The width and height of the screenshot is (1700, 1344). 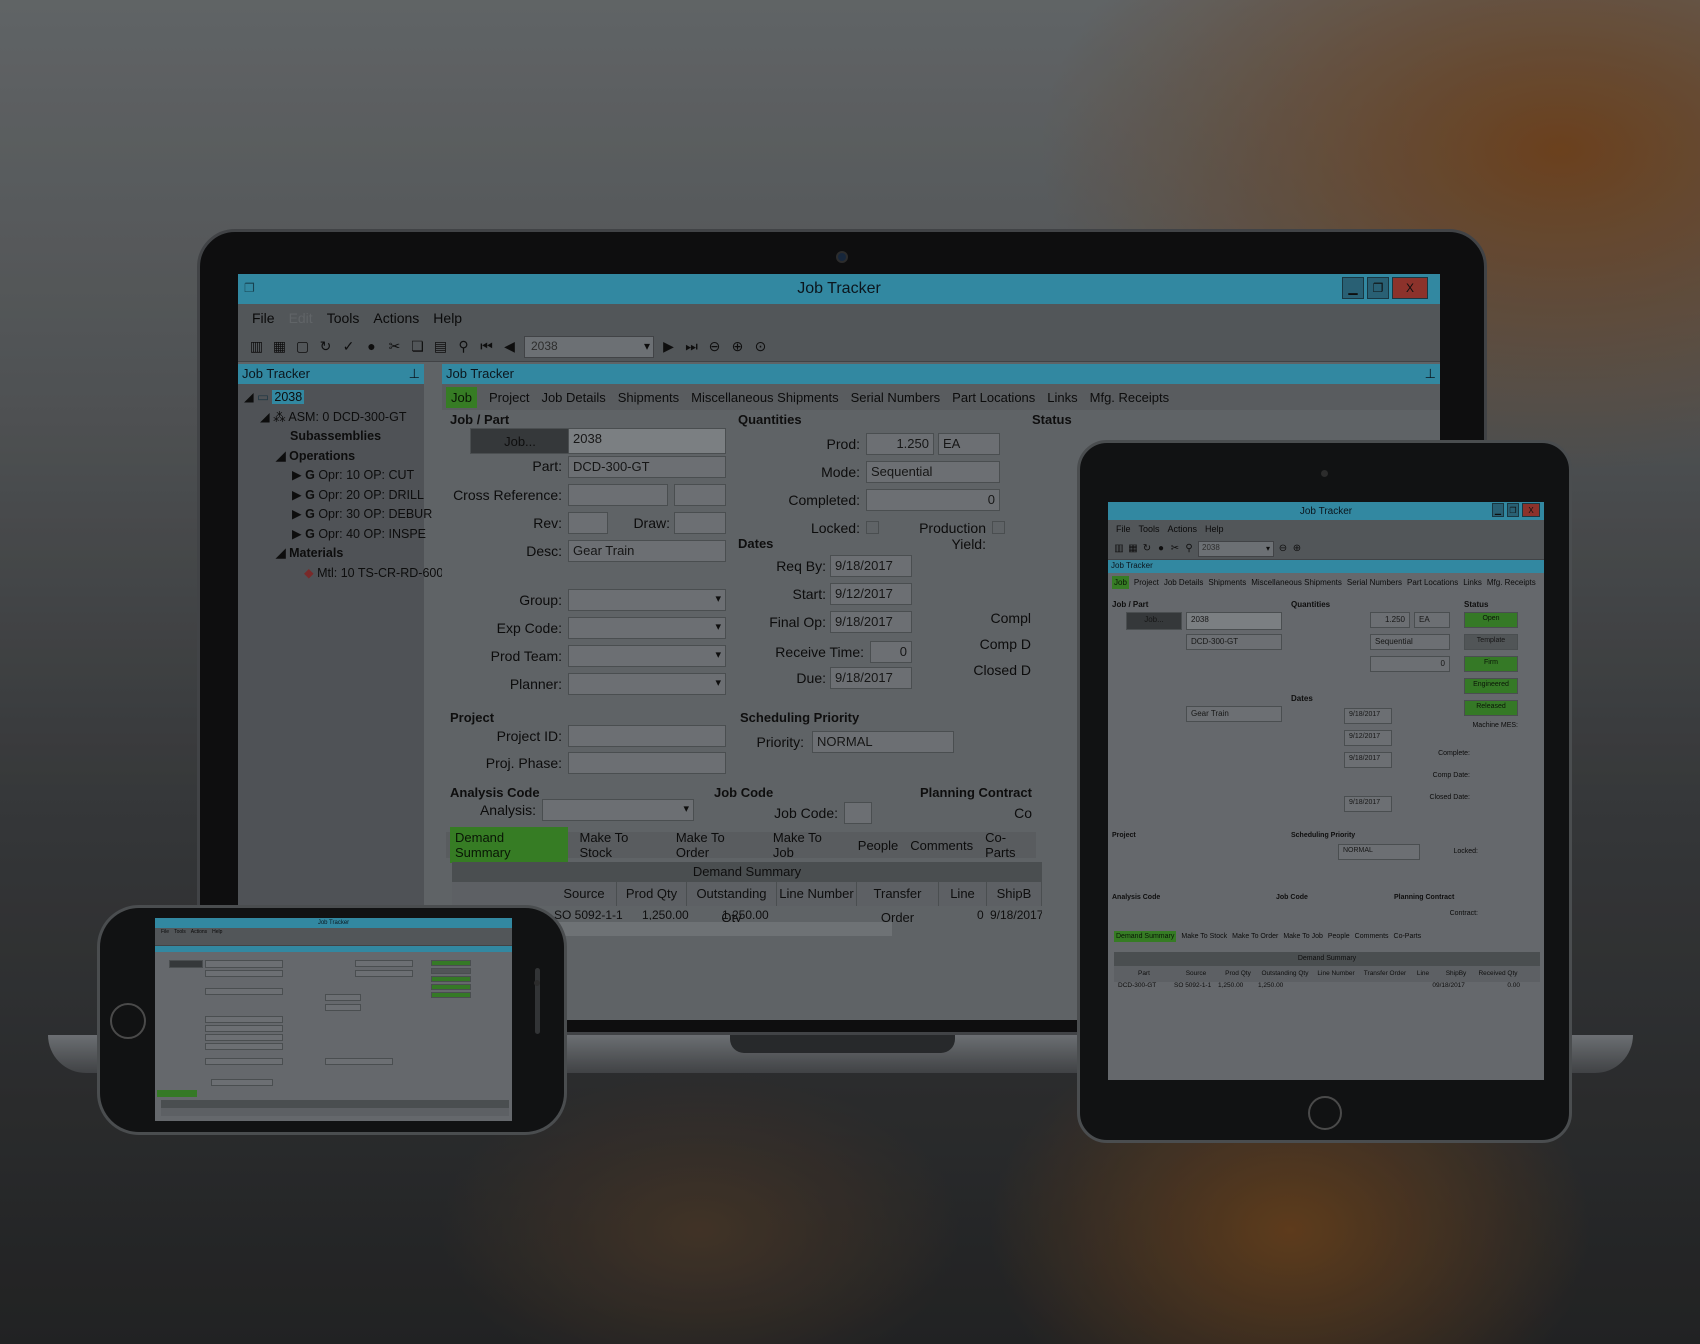 I want to click on req-by-field: 9/18/2017, so click(x=871, y=566).